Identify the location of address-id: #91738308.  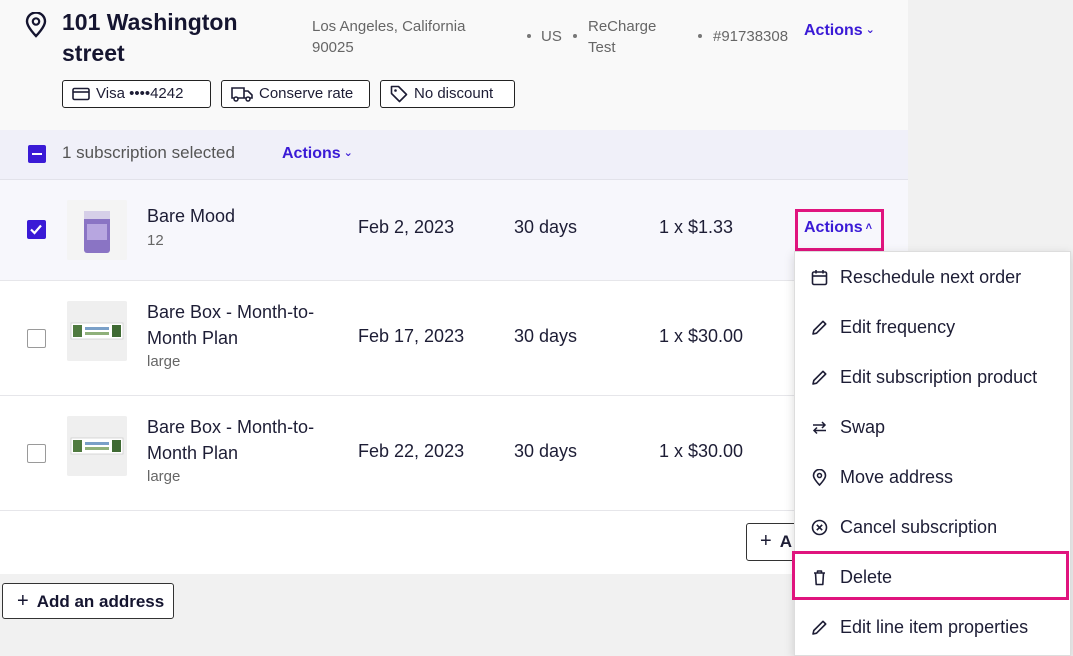
(751, 36).